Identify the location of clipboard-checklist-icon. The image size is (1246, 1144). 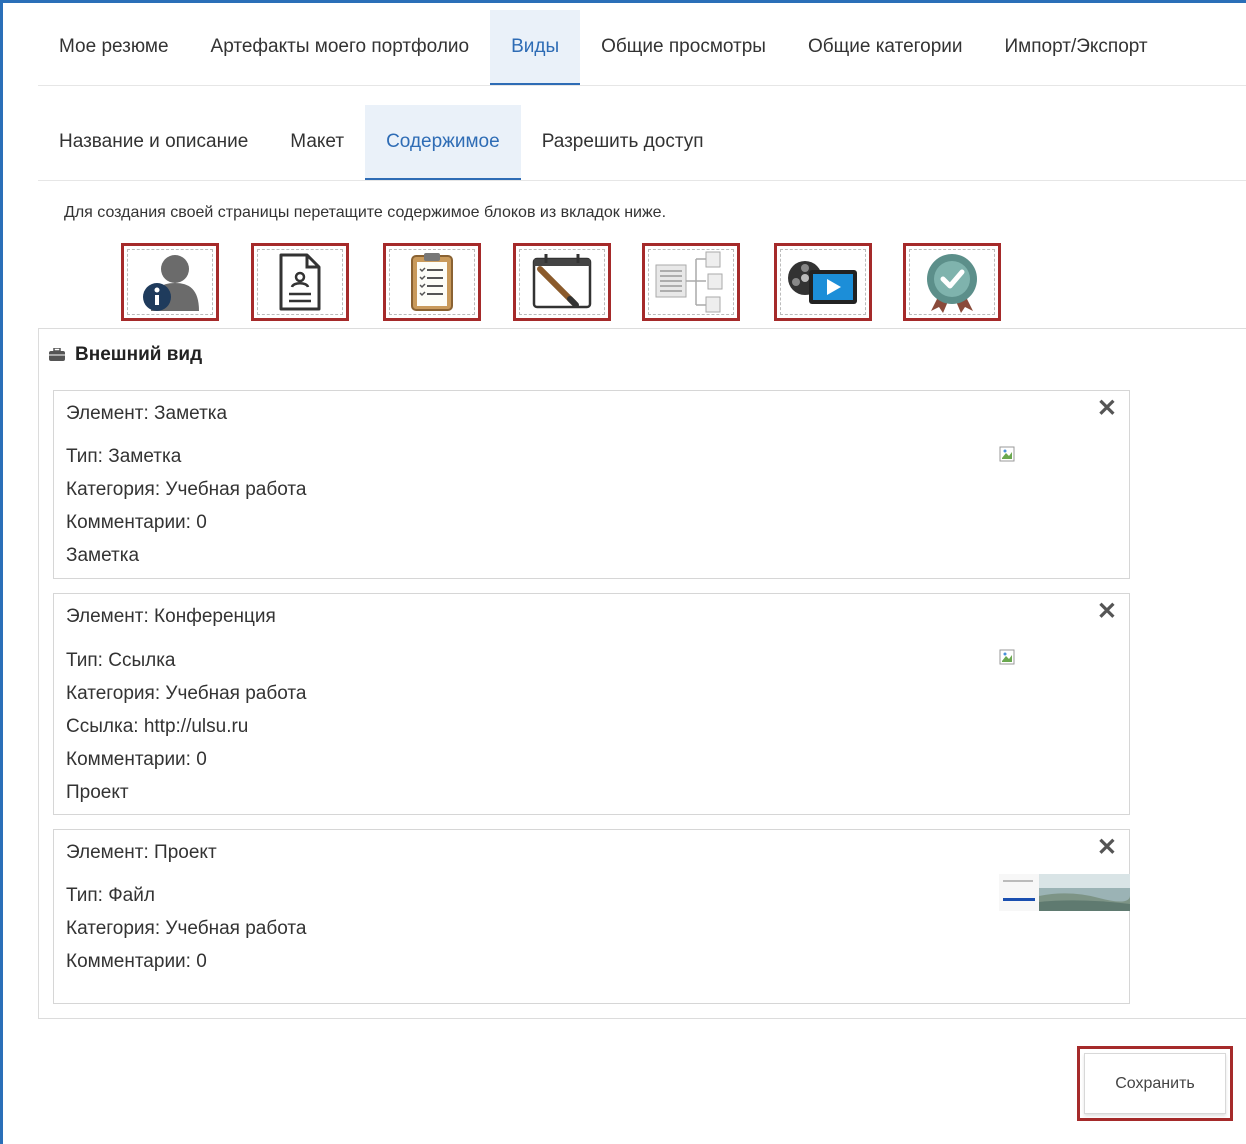
(432, 282).